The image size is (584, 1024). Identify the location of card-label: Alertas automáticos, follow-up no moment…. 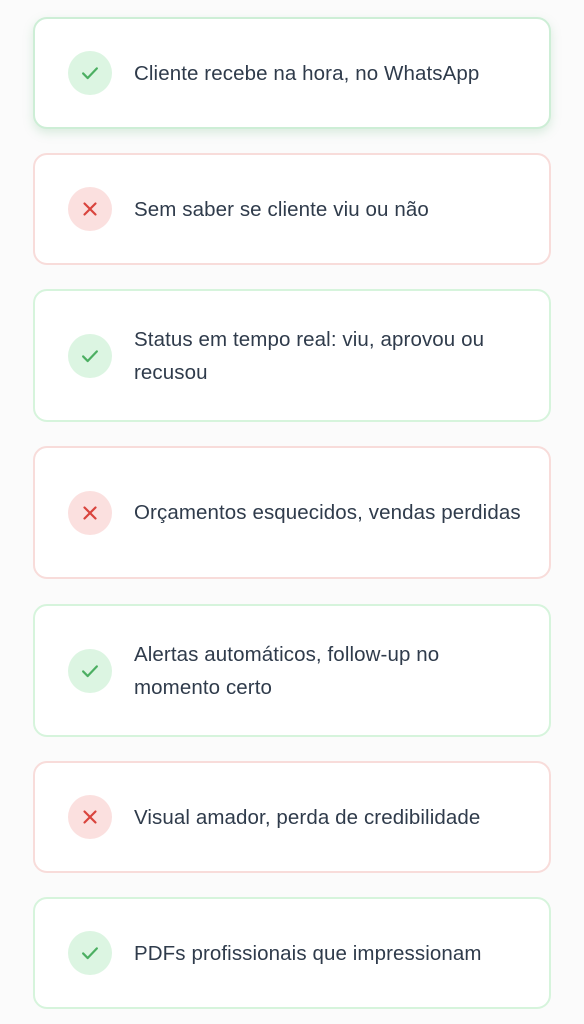
(287, 670).